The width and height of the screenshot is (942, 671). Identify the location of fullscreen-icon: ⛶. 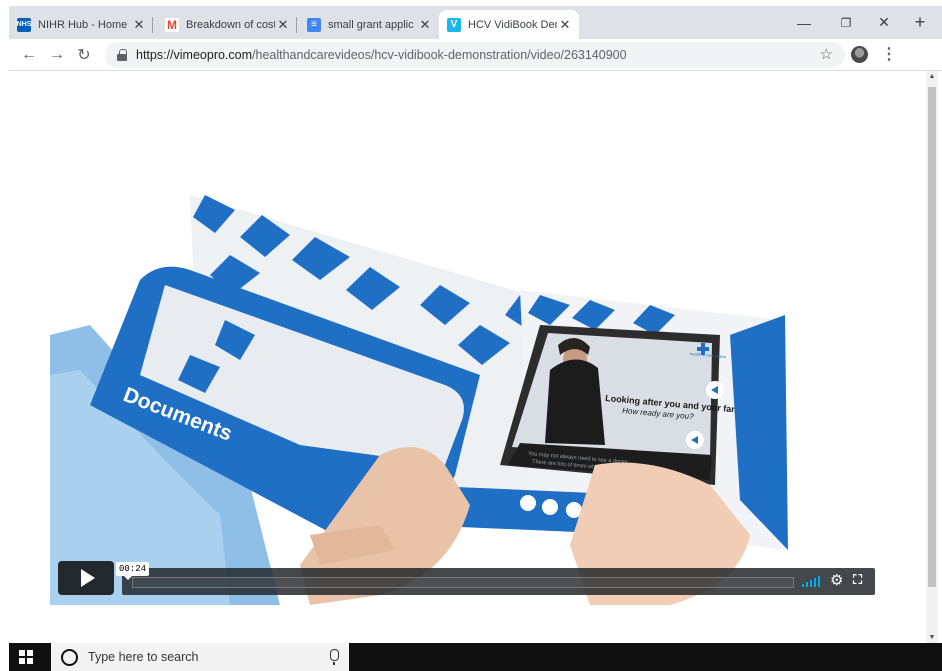
(857, 580).